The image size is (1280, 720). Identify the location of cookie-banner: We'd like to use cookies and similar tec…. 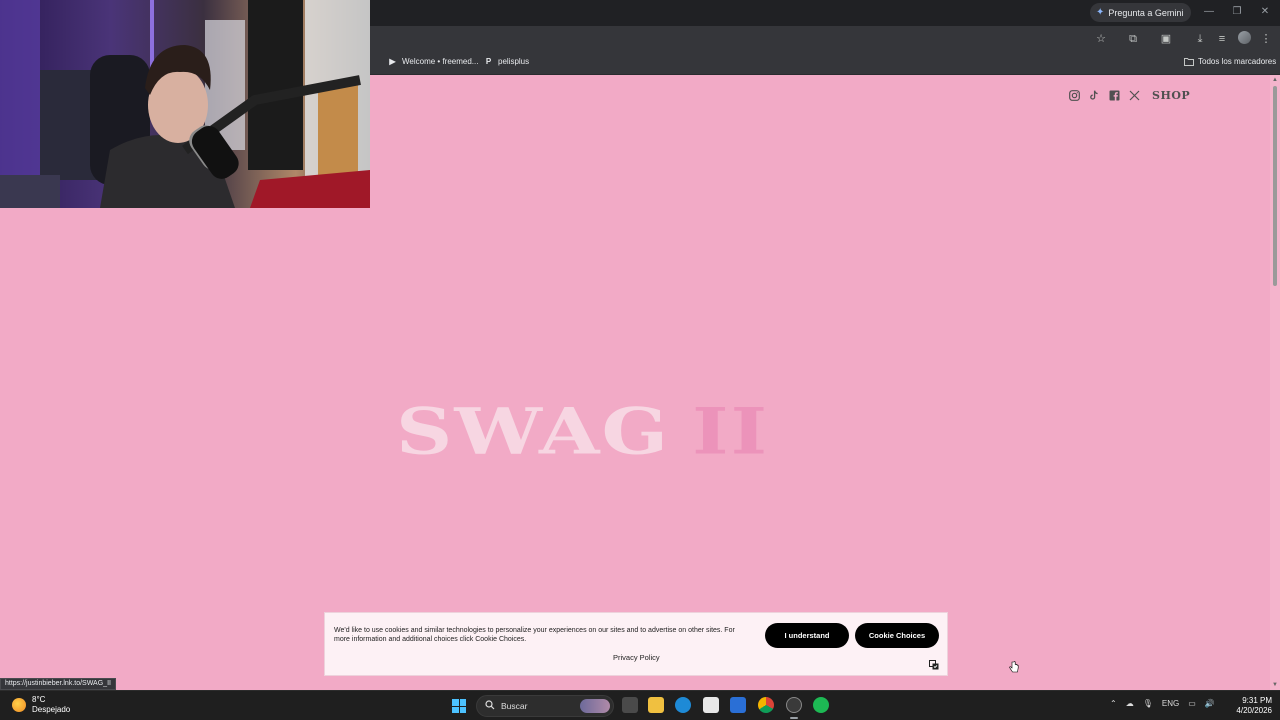
(636, 644).